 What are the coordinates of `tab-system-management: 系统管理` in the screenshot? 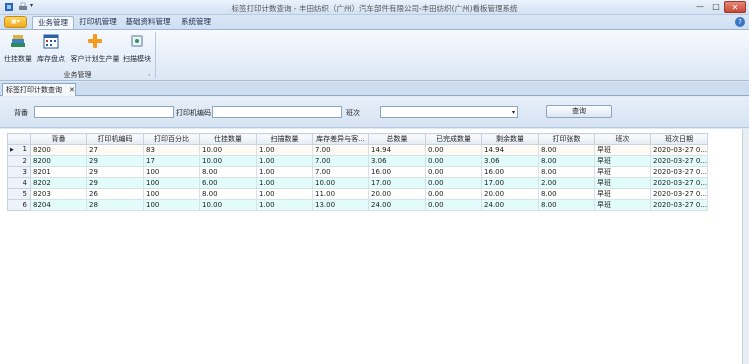 It's located at (196, 22).